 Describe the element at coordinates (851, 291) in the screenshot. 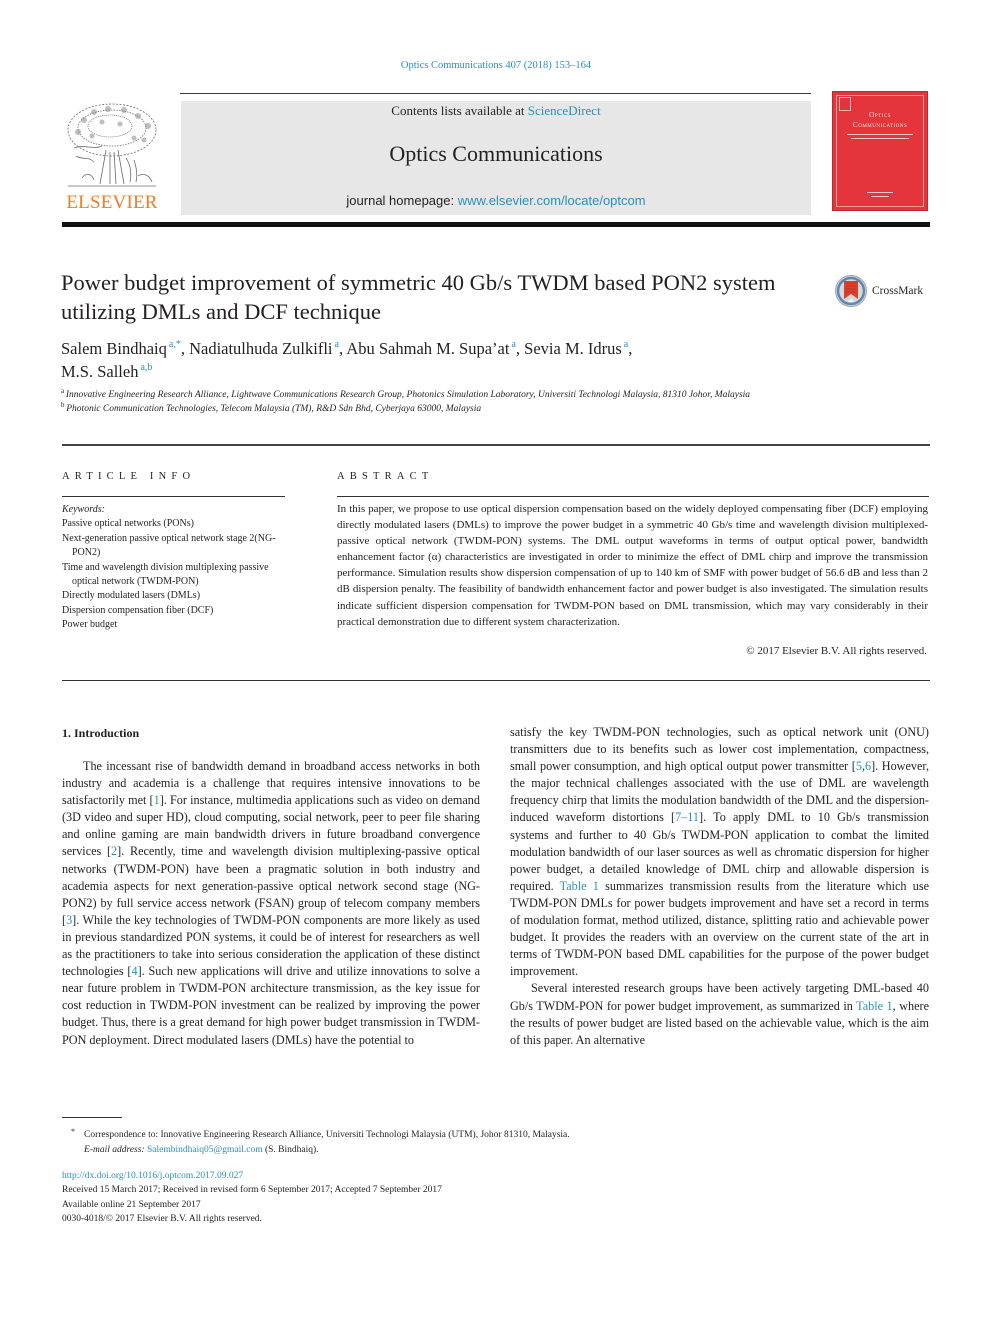

I see `crossmark-icon` at that location.